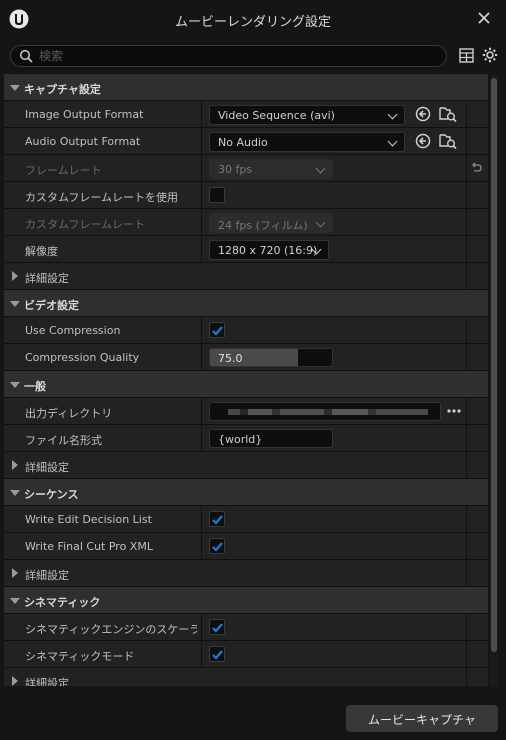 Image resolution: width=506 pixels, height=740 pixels. What do you see at coordinates (83, 141) in the screenshot?
I see `property-label: Audio Output Format` at bounding box center [83, 141].